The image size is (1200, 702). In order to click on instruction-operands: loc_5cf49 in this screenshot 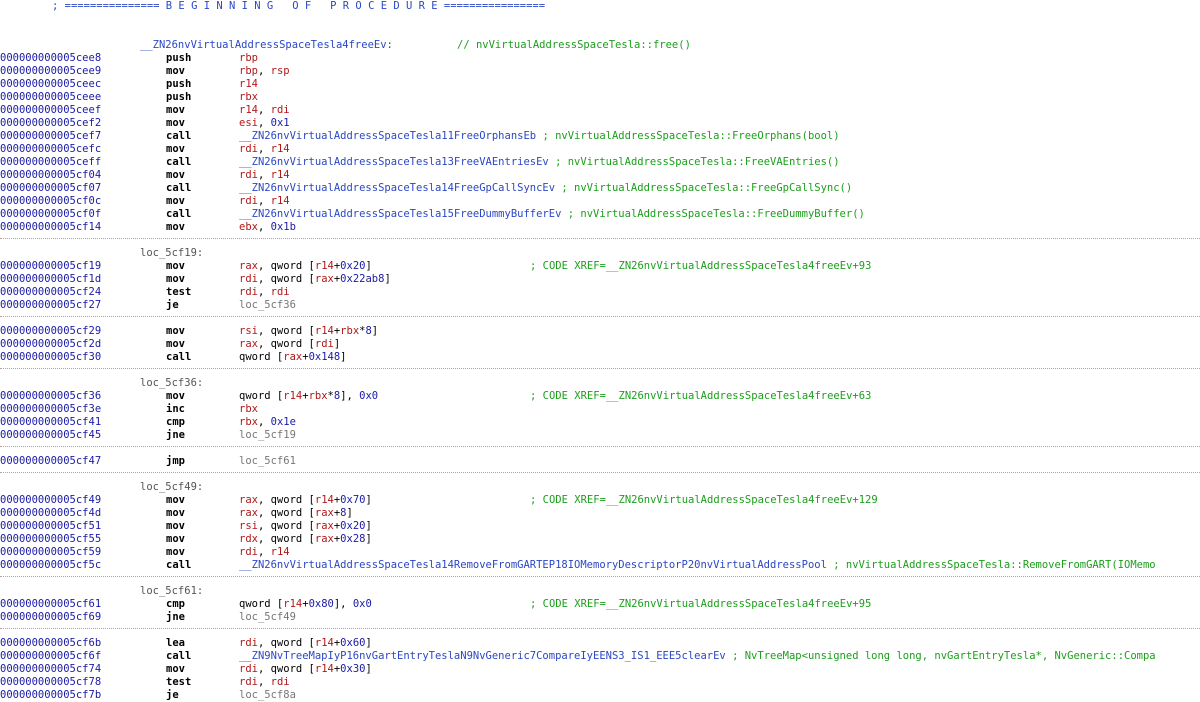, I will do `click(267, 617)`.